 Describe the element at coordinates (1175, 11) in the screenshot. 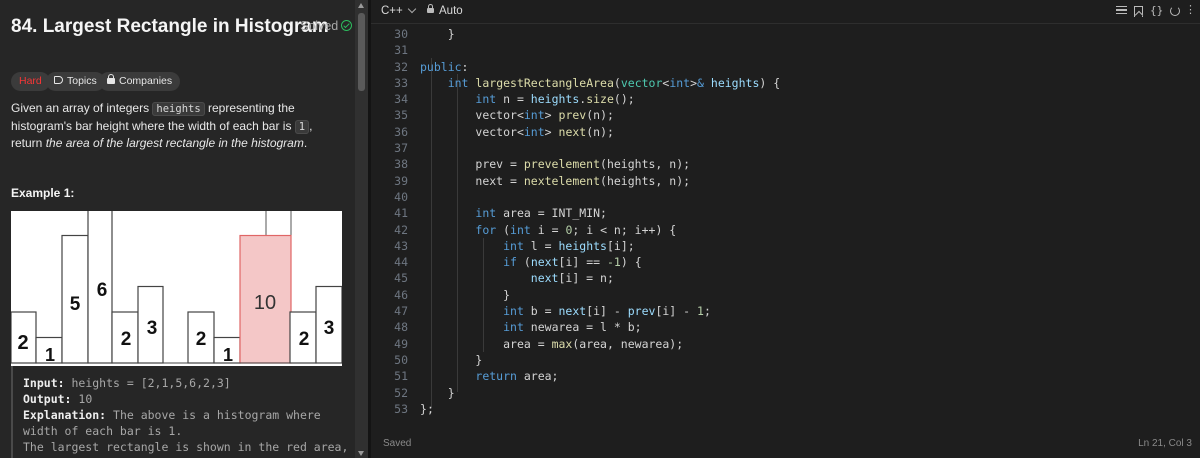

I see `reset-icon` at that location.